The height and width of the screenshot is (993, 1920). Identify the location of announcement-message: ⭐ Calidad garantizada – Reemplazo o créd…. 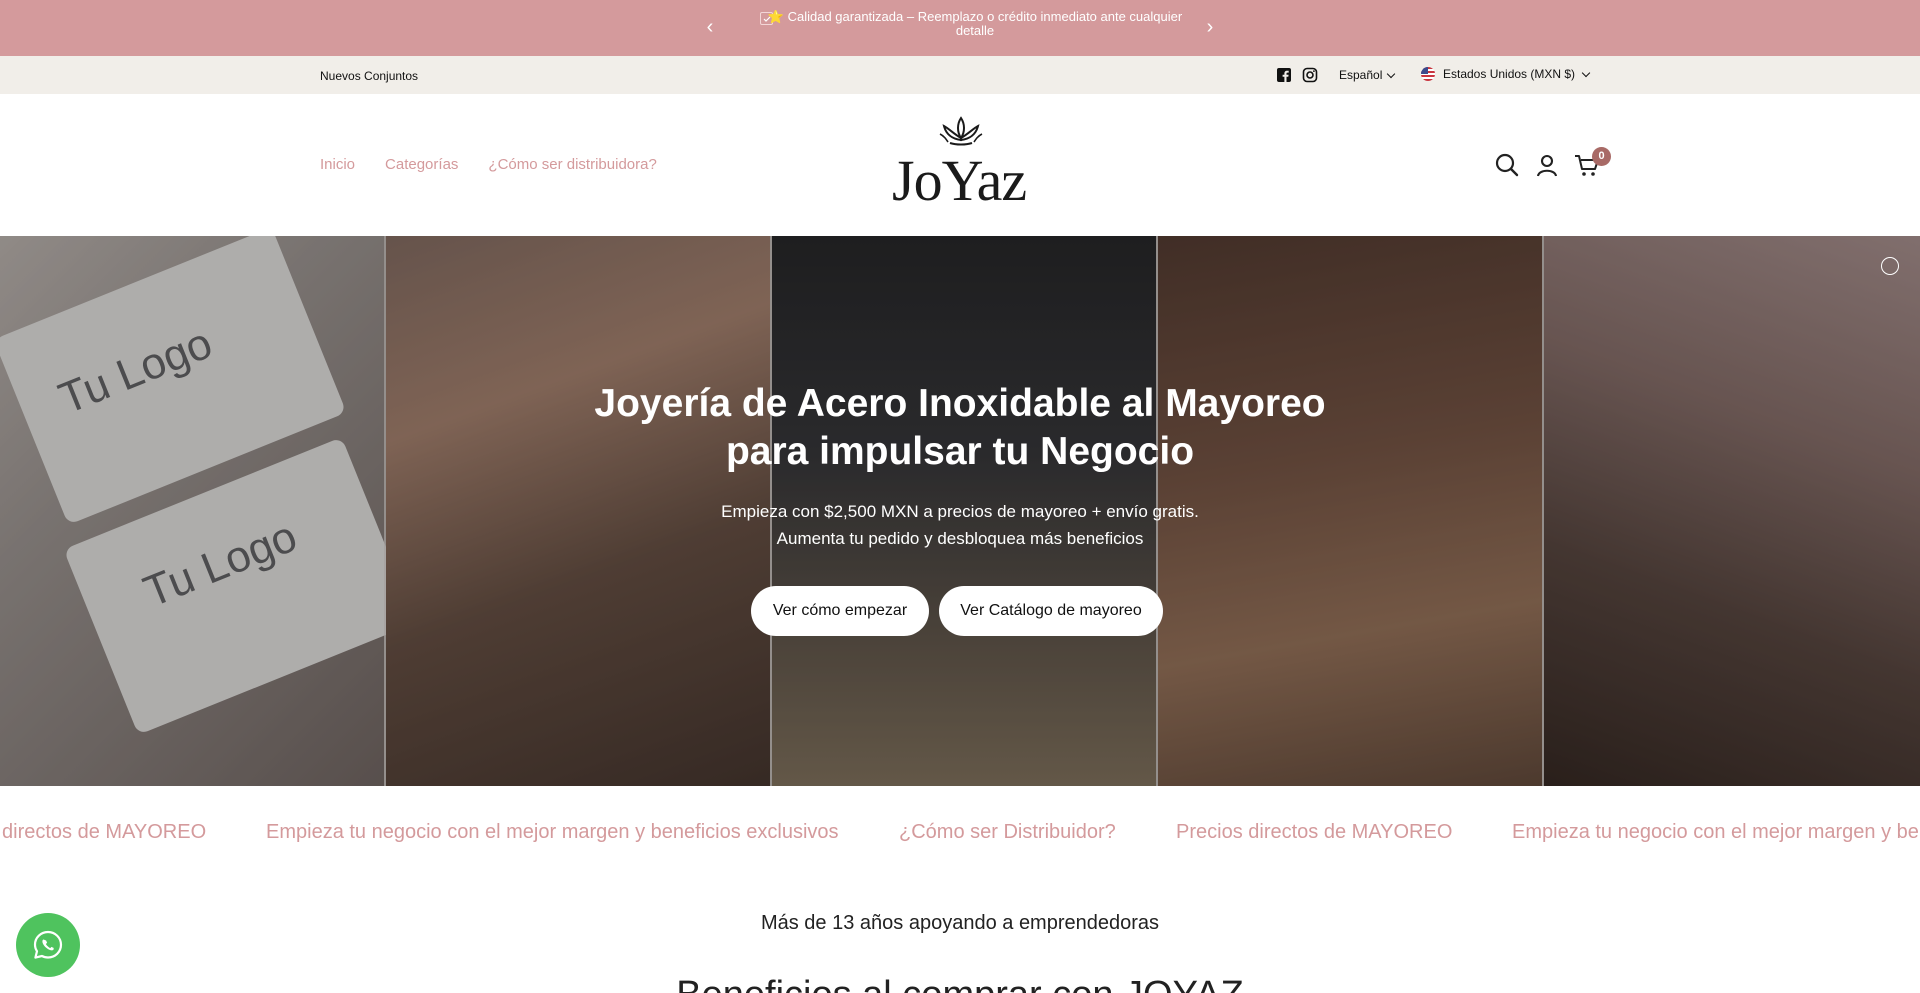
(975, 24).